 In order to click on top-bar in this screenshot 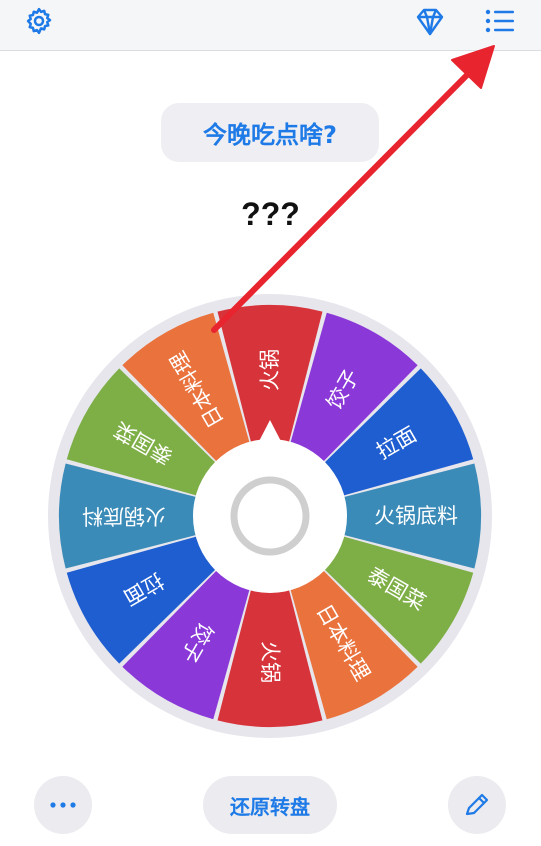, I will do `click(270, 25)`.